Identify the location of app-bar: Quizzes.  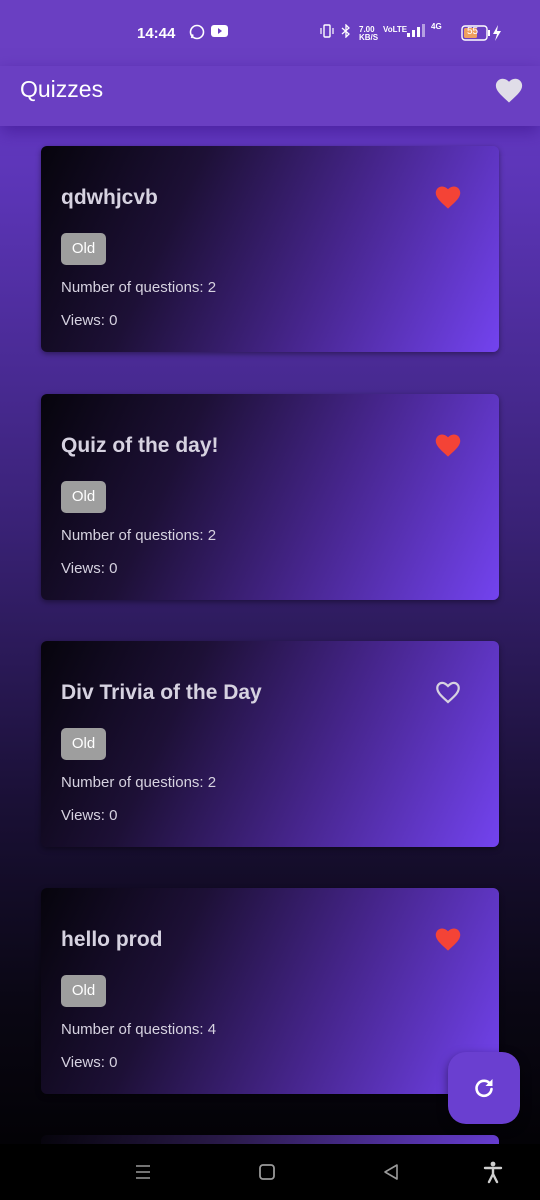
(270, 96).